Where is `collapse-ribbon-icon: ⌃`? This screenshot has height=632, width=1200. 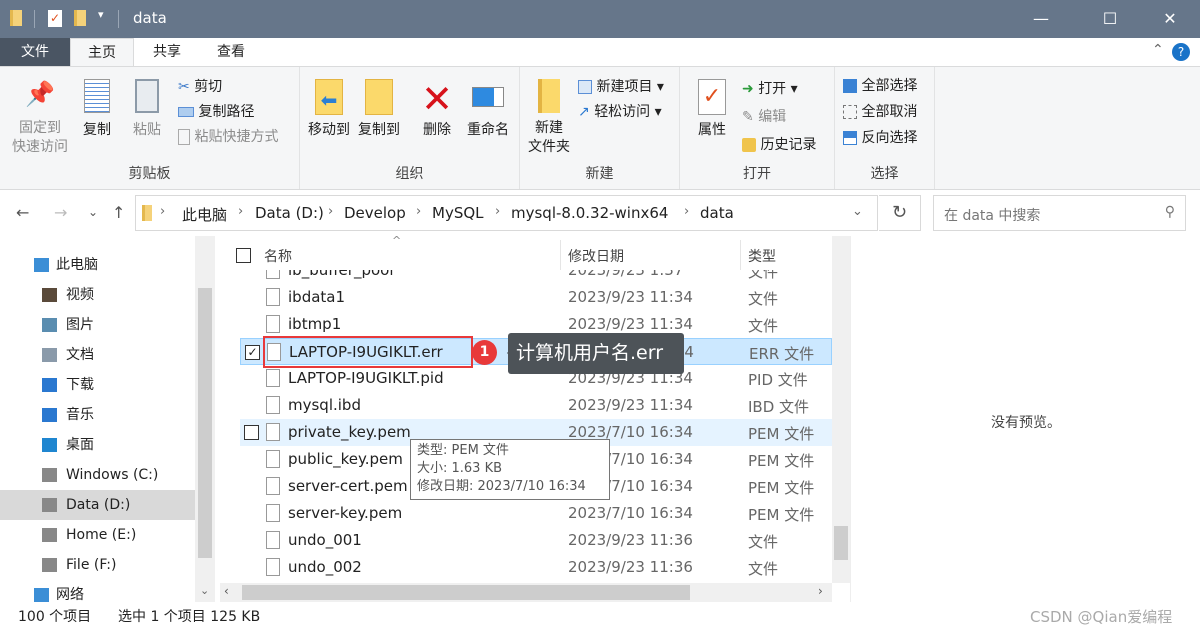
collapse-ribbon-icon: ⌃ is located at coordinates (1158, 50).